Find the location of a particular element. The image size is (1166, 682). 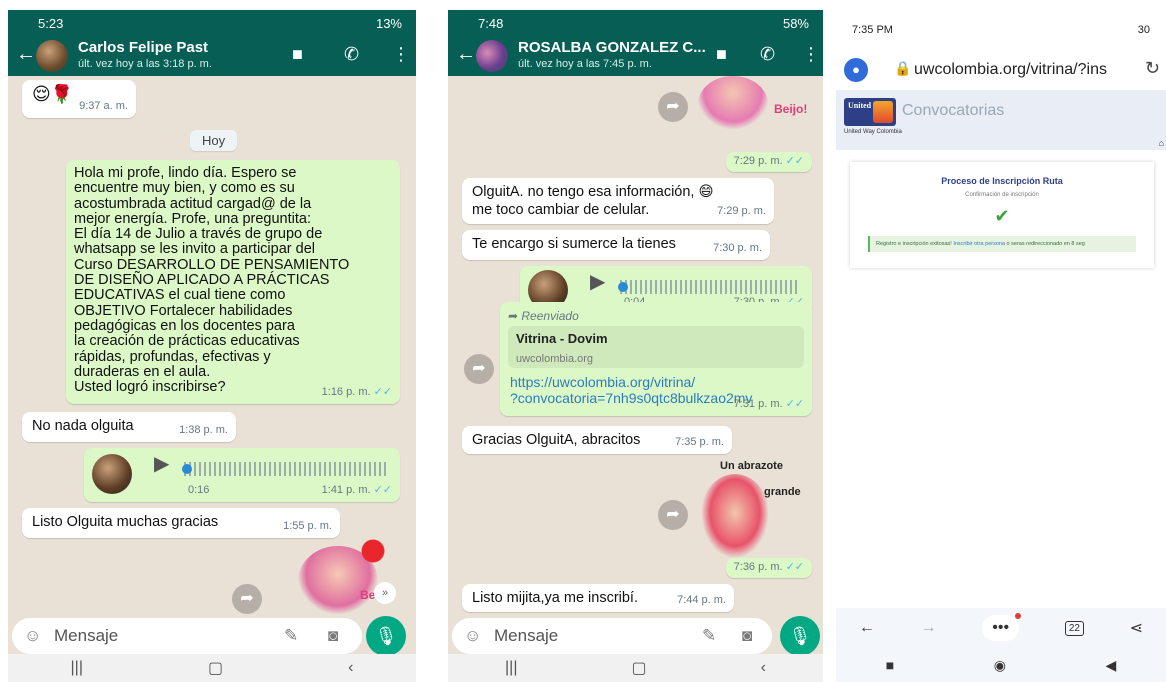

sticker-text: Beijo! is located at coordinates (791, 109).